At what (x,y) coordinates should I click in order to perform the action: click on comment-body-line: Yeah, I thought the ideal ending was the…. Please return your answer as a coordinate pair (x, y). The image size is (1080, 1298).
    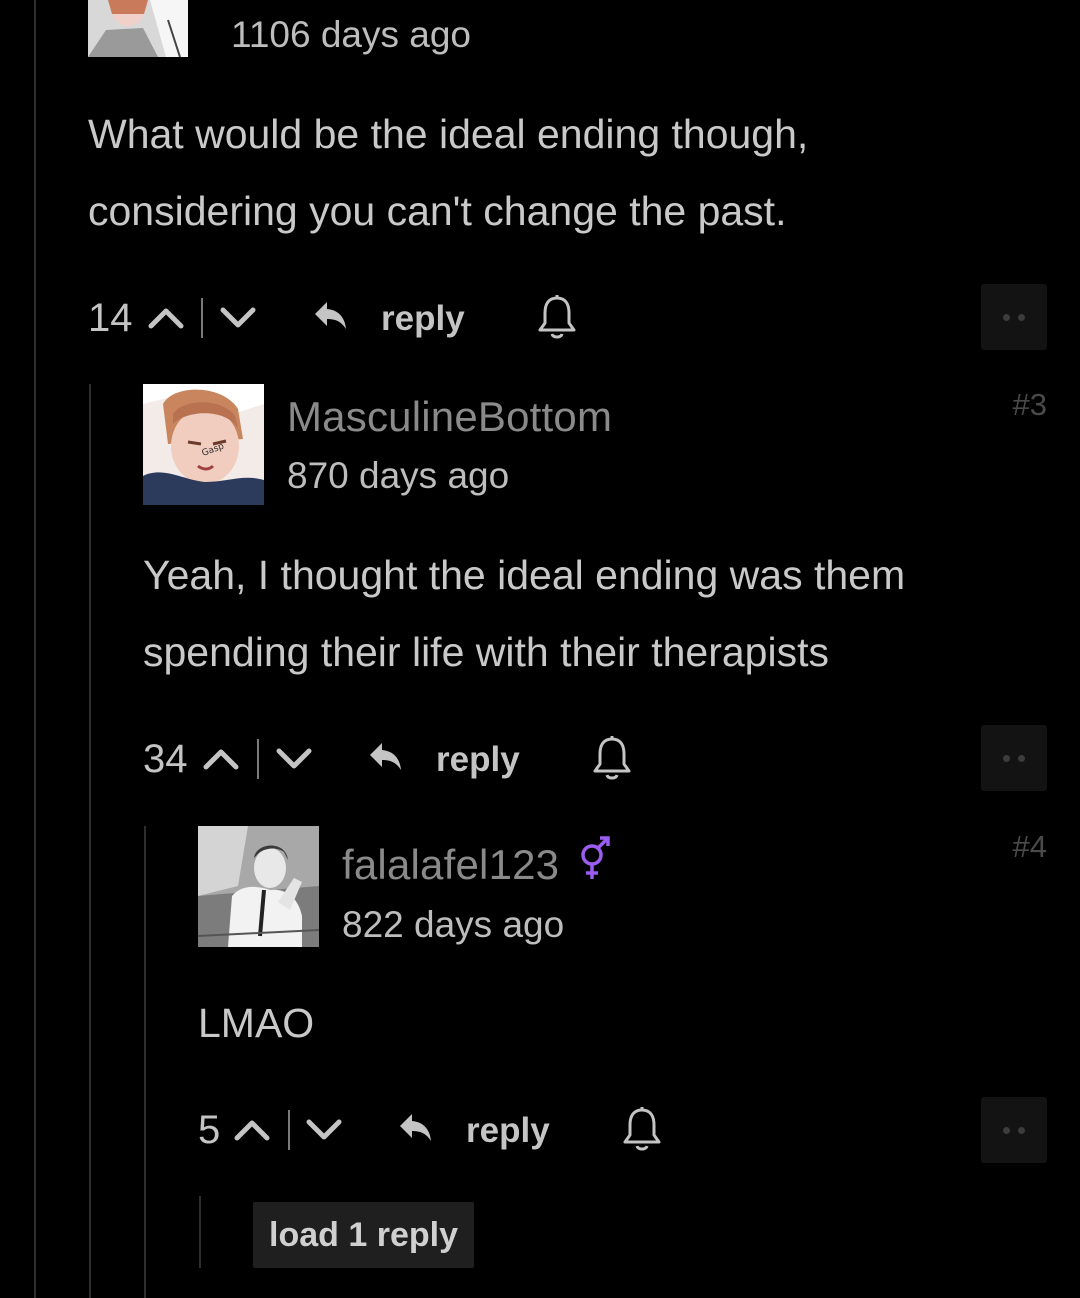
    Looking at the image, I should click on (524, 575).